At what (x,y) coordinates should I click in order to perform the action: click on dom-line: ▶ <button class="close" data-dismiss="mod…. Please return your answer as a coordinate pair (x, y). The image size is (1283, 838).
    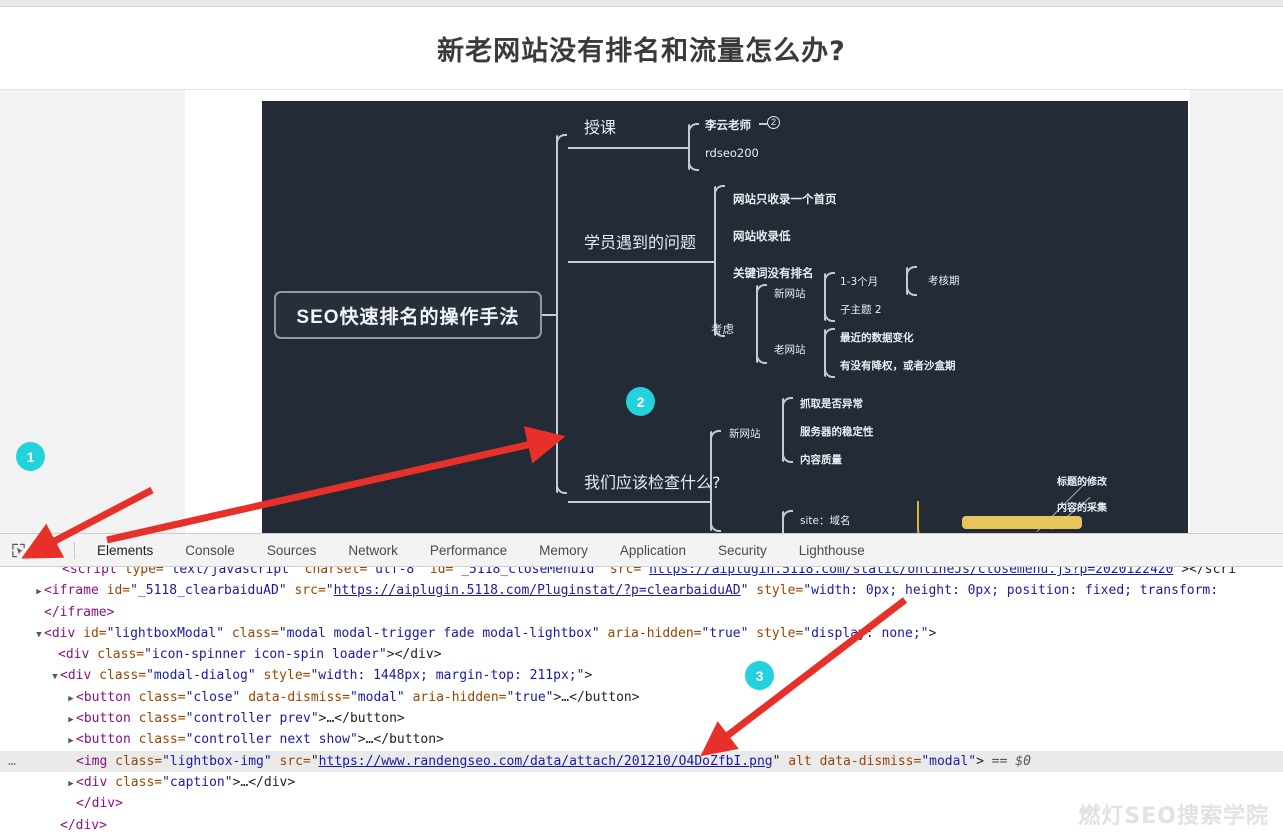
    Looking at the image, I should click on (641, 697).